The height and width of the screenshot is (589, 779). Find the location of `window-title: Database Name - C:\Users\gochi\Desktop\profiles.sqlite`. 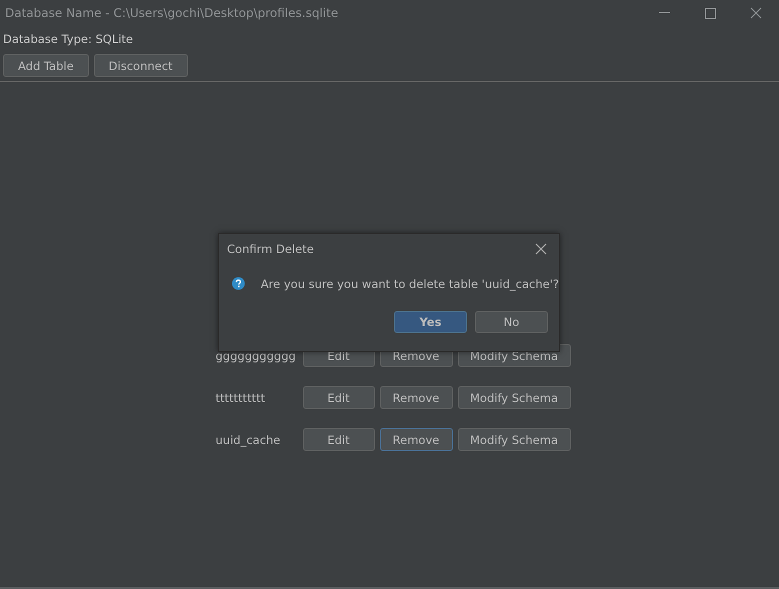

window-title: Database Name - C:\Users\gochi\Desktop\profiles.sqlite is located at coordinates (171, 13).